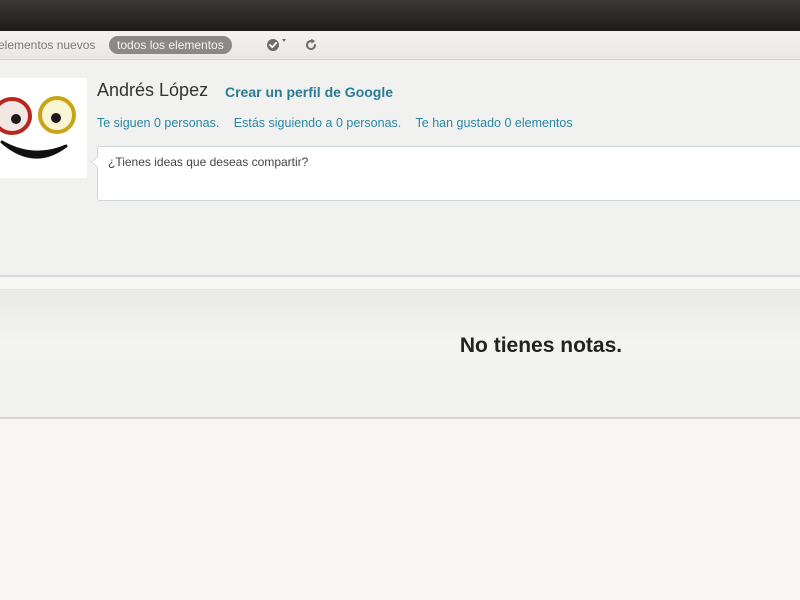 Image resolution: width=800 pixels, height=600 pixels. What do you see at coordinates (400, 45) in the screenshot?
I see `toolbar: elementos nuevos todos los elementos` at bounding box center [400, 45].